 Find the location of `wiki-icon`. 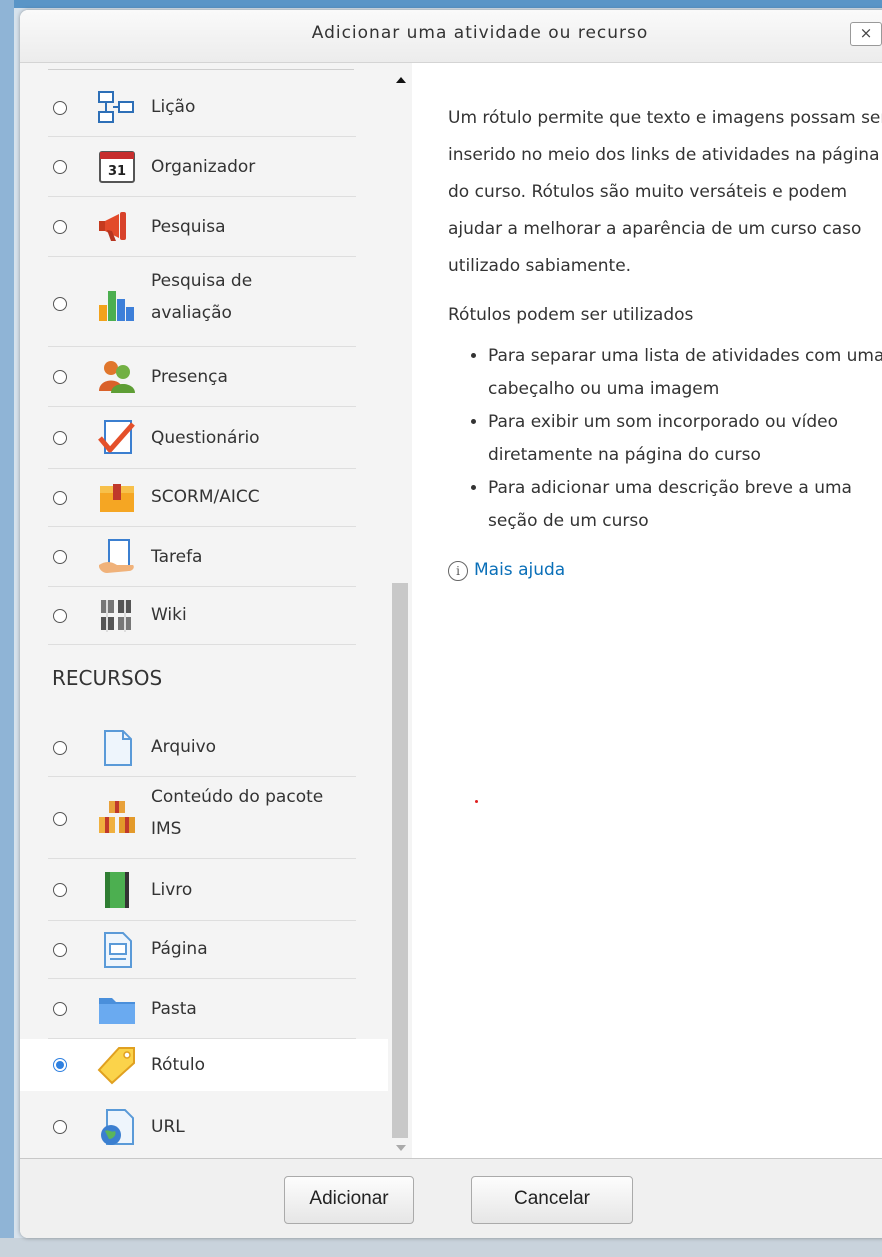

wiki-icon is located at coordinates (116, 616).